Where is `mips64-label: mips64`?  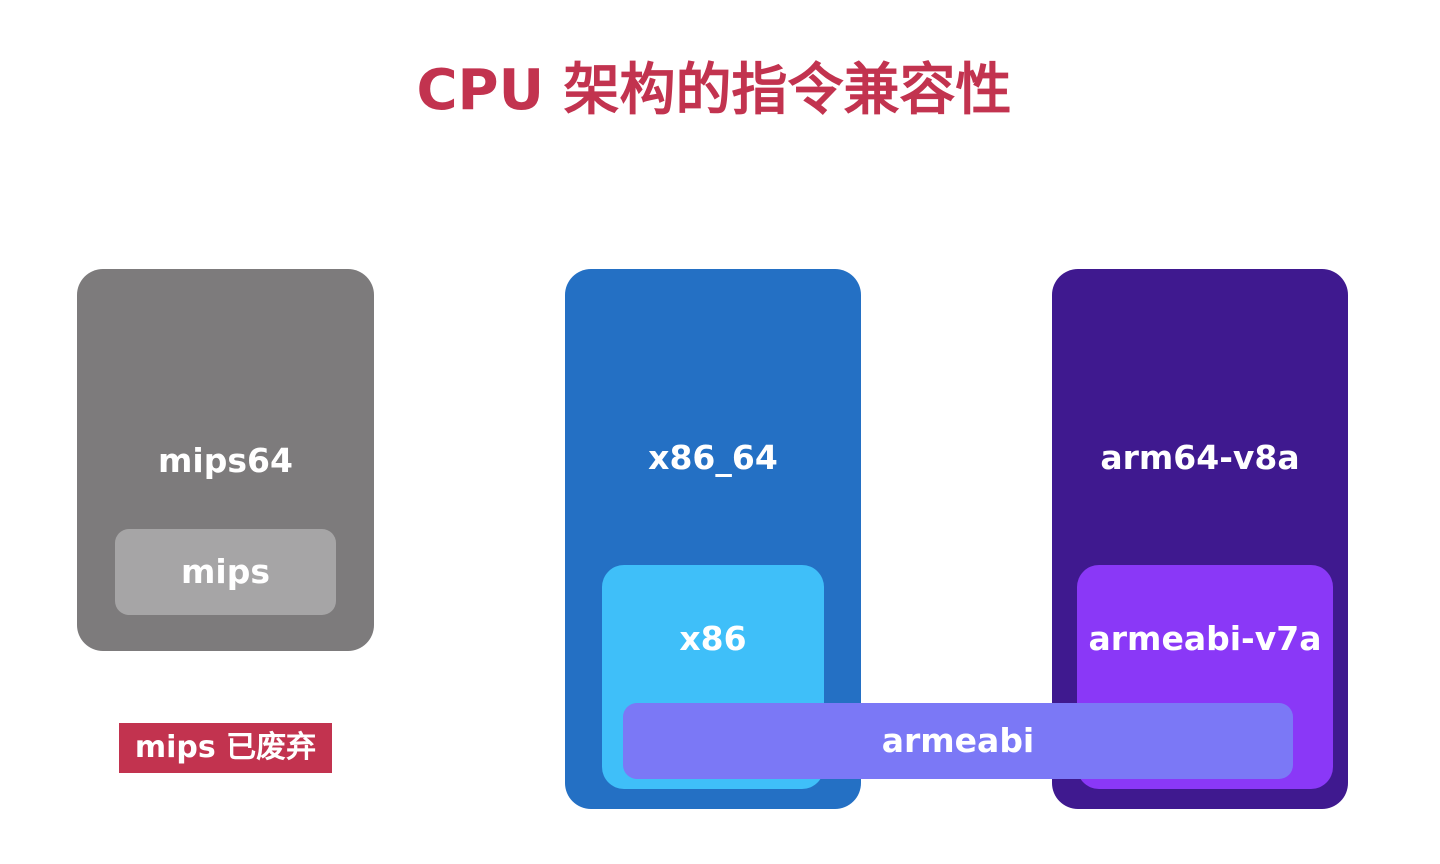
mips64-label: mips64 is located at coordinates (225, 460).